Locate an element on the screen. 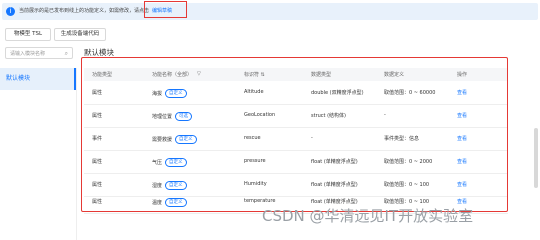 Image resolution: width=540 pixels, height=240 pixels. info-banner: i 当前展示的是已发布到线上的功能定义，如需修改，请点击 编辑草稿 is located at coordinates (270, 11).